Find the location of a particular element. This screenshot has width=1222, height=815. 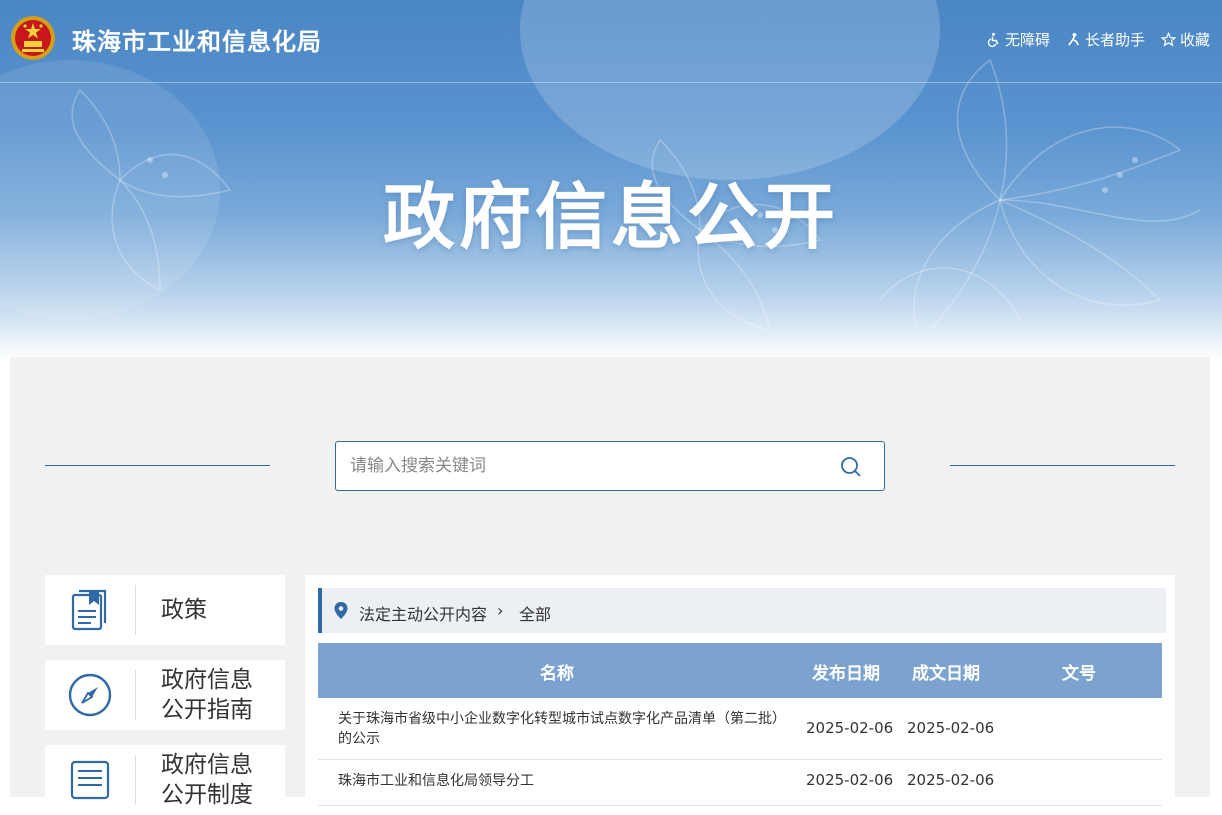

breadcrumb-item: 法定主动公开内容 is located at coordinates (423, 613).